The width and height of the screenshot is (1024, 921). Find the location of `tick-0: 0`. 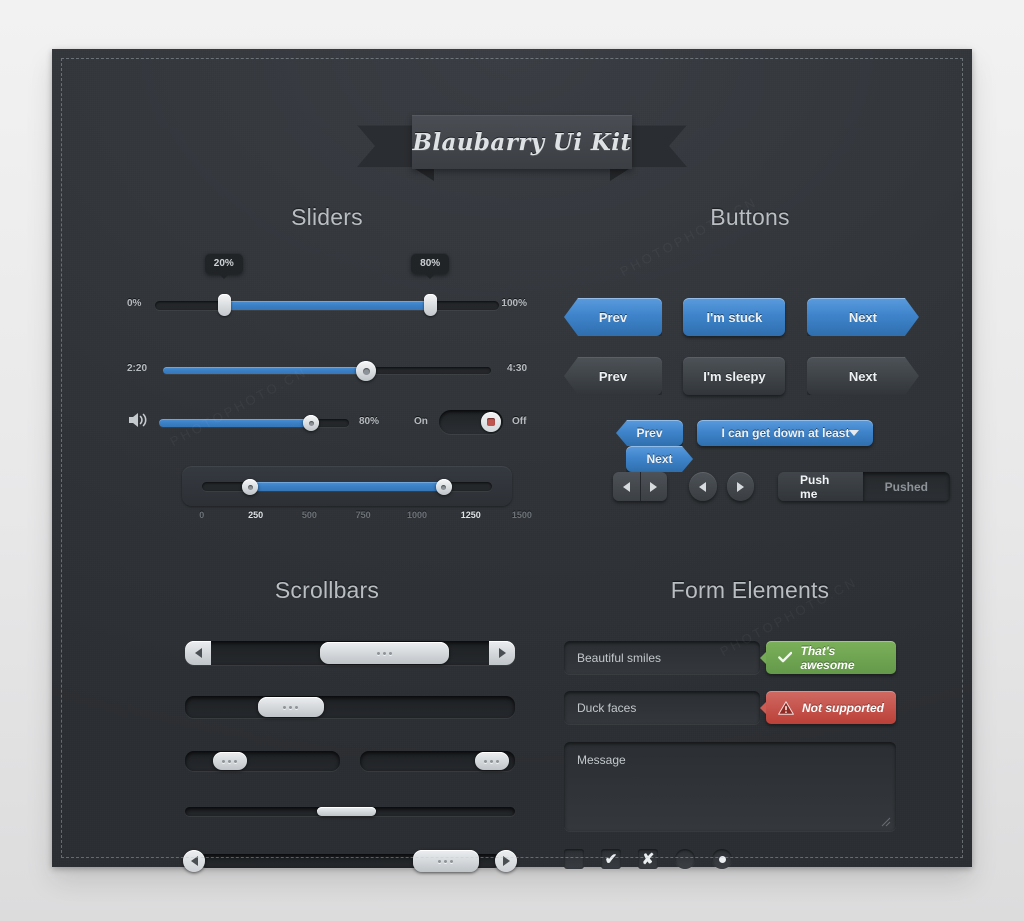

tick-0: 0 is located at coordinates (202, 515).